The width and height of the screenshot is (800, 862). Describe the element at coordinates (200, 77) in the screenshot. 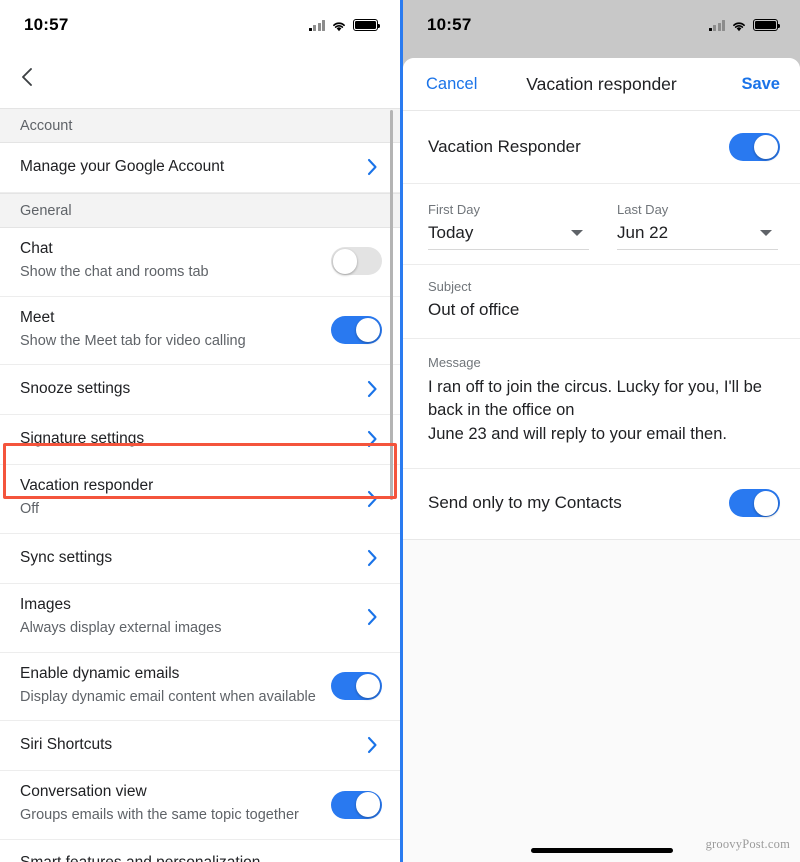

I see `back-nav-bar` at that location.